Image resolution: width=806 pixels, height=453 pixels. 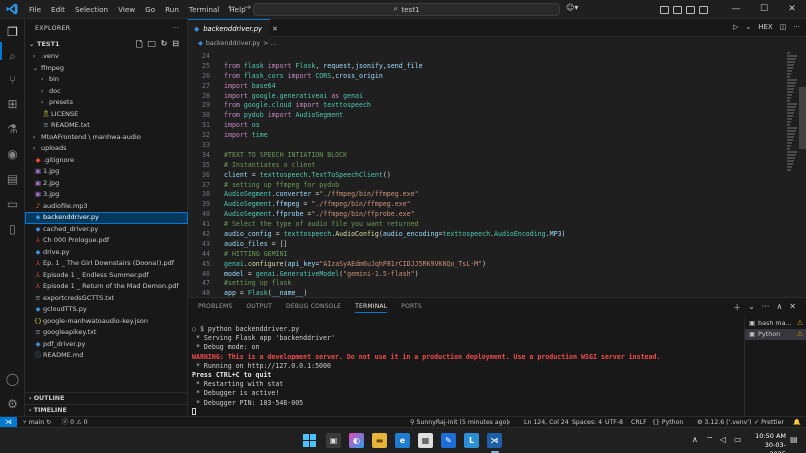 I want to click on tree-file: ▣ 1.jpg, so click(x=106, y=172).